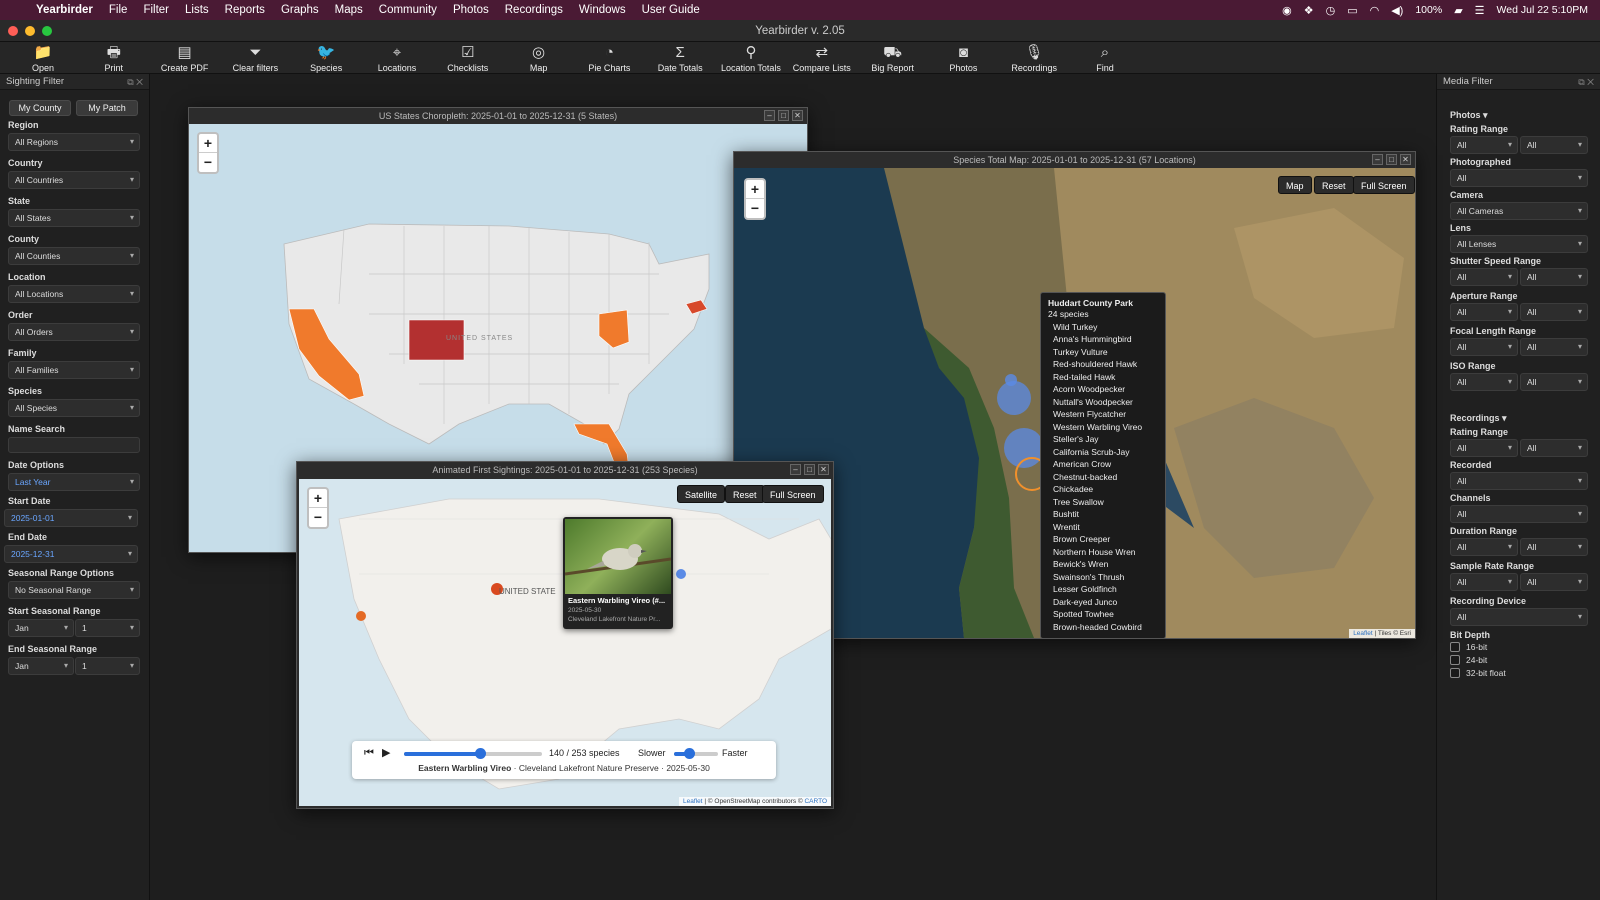 This screenshot has width=1600, height=900. Describe the element at coordinates (74, 482) in the screenshot. I see `date-options-select: Last Year` at that location.